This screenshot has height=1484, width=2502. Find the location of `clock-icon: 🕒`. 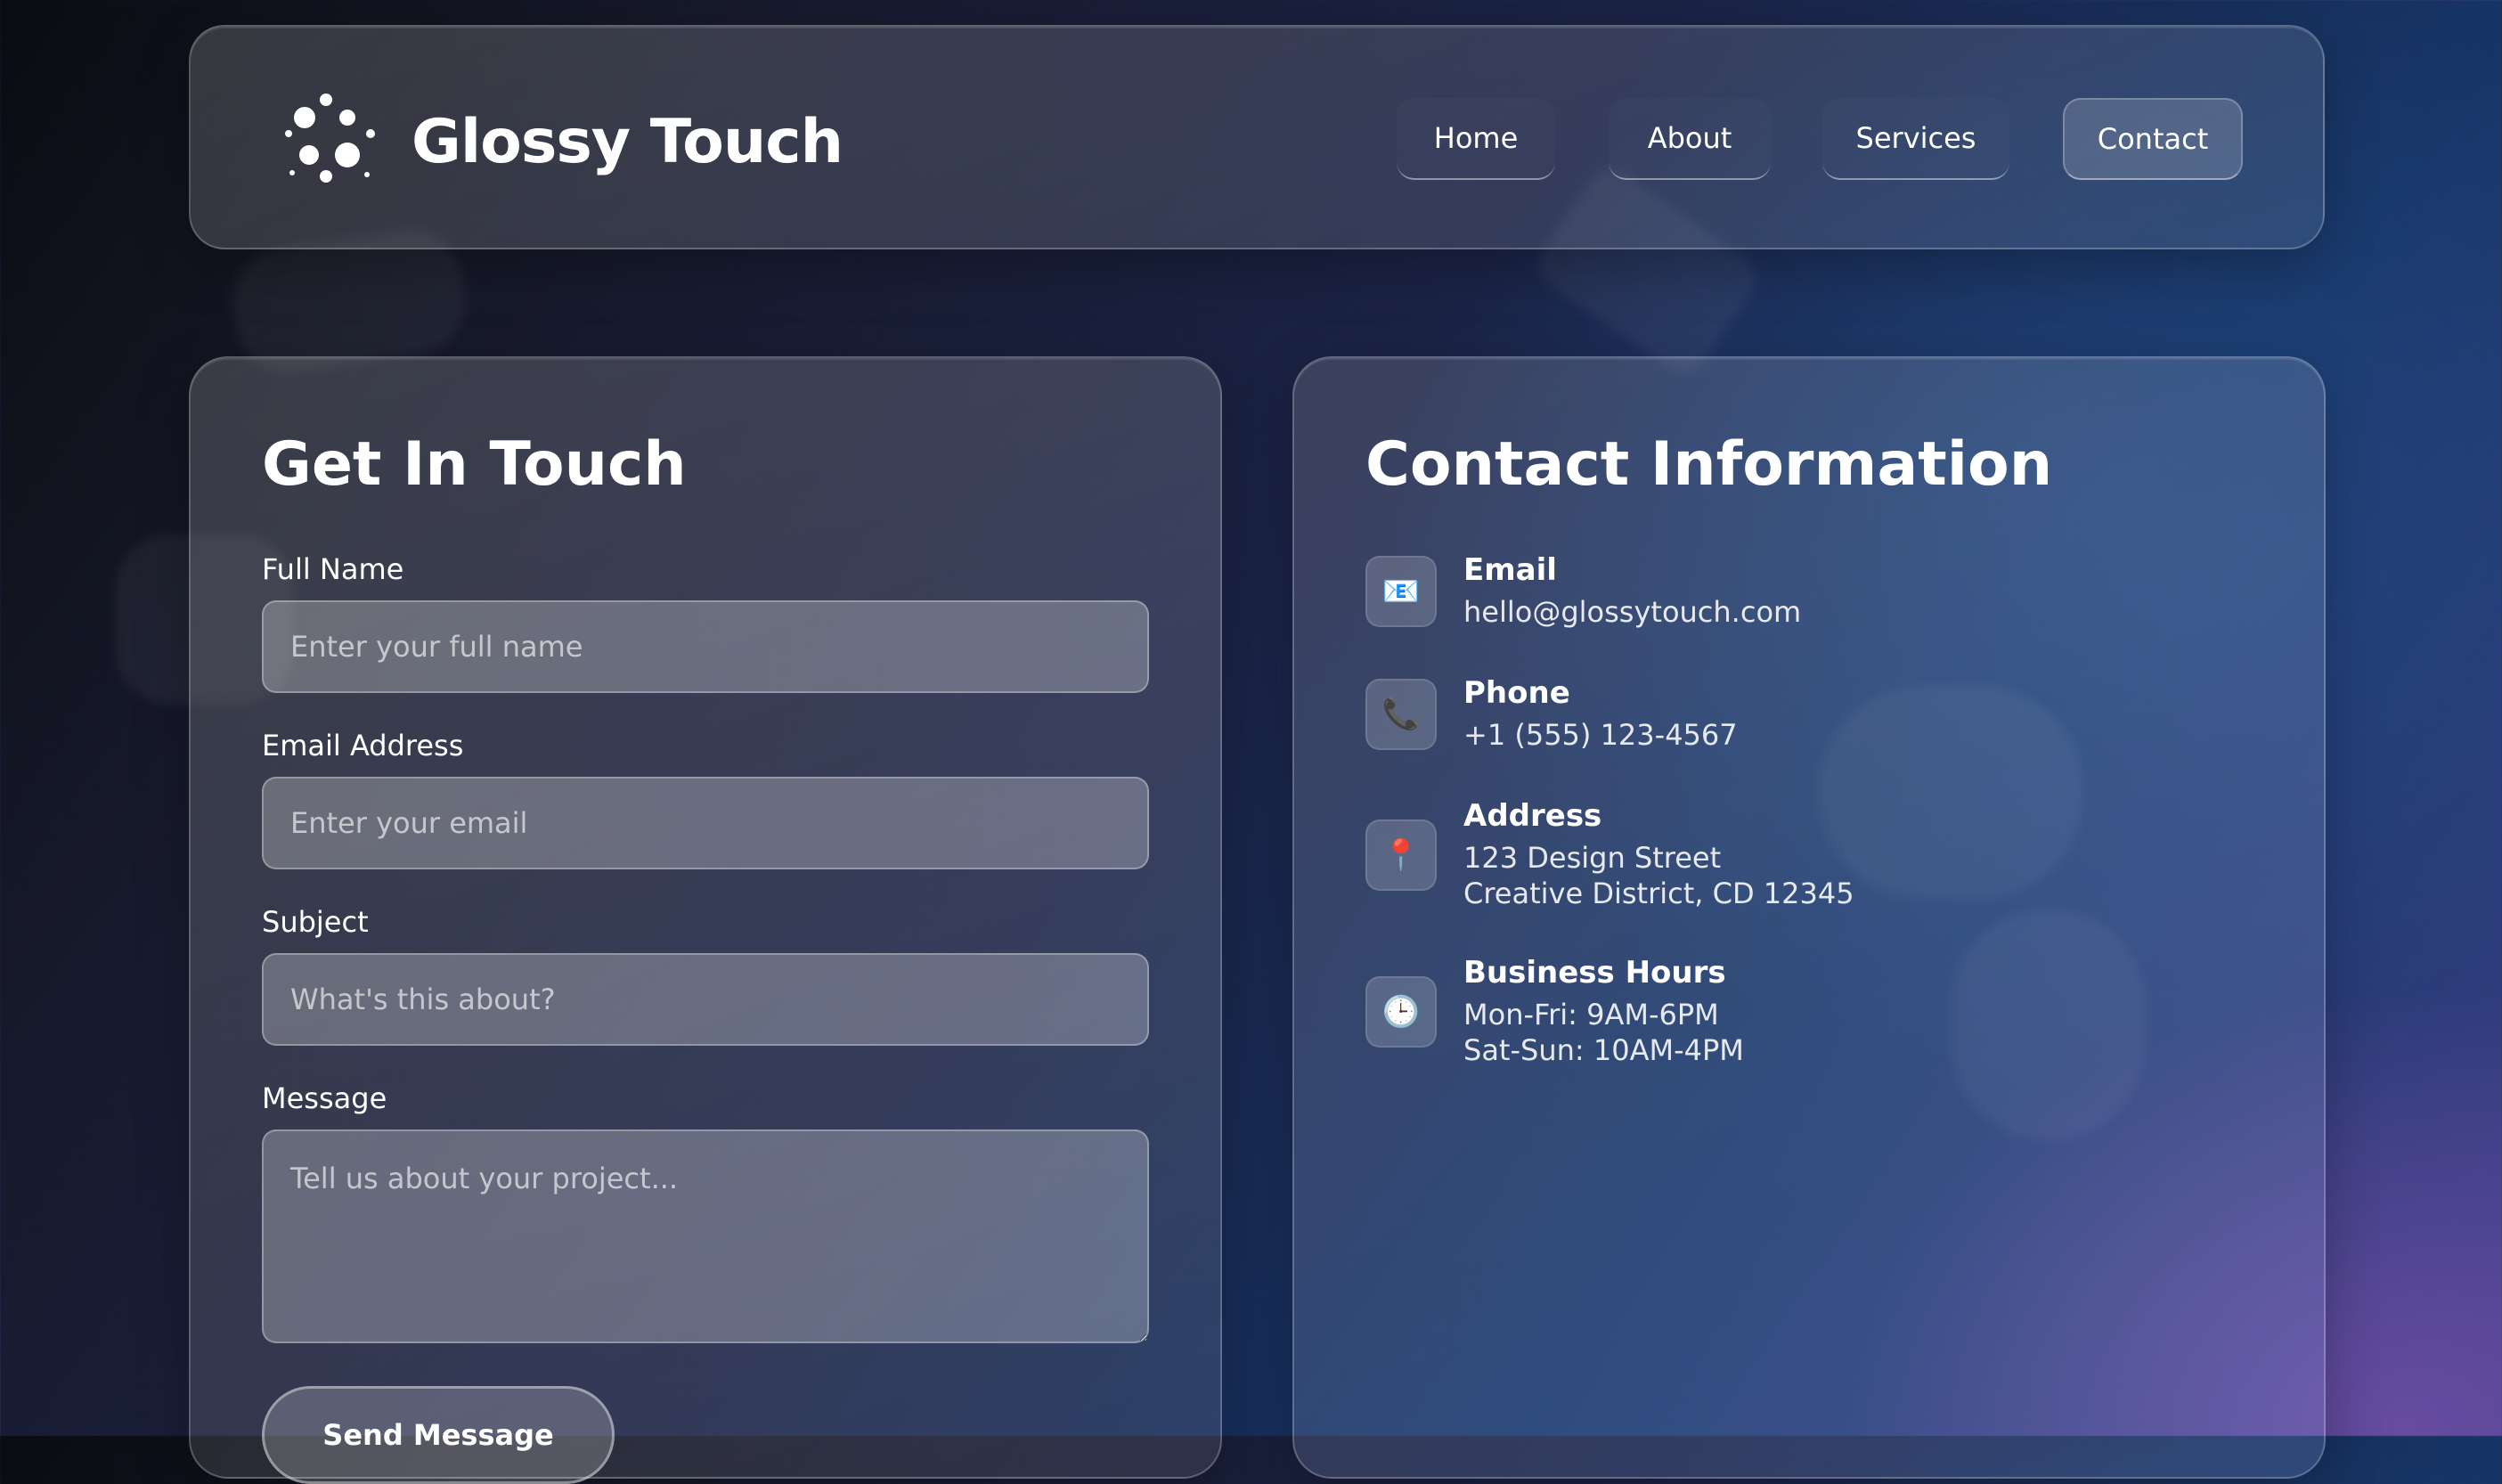

clock-icon: 🕒 is located at coordinates (1401, 1012).